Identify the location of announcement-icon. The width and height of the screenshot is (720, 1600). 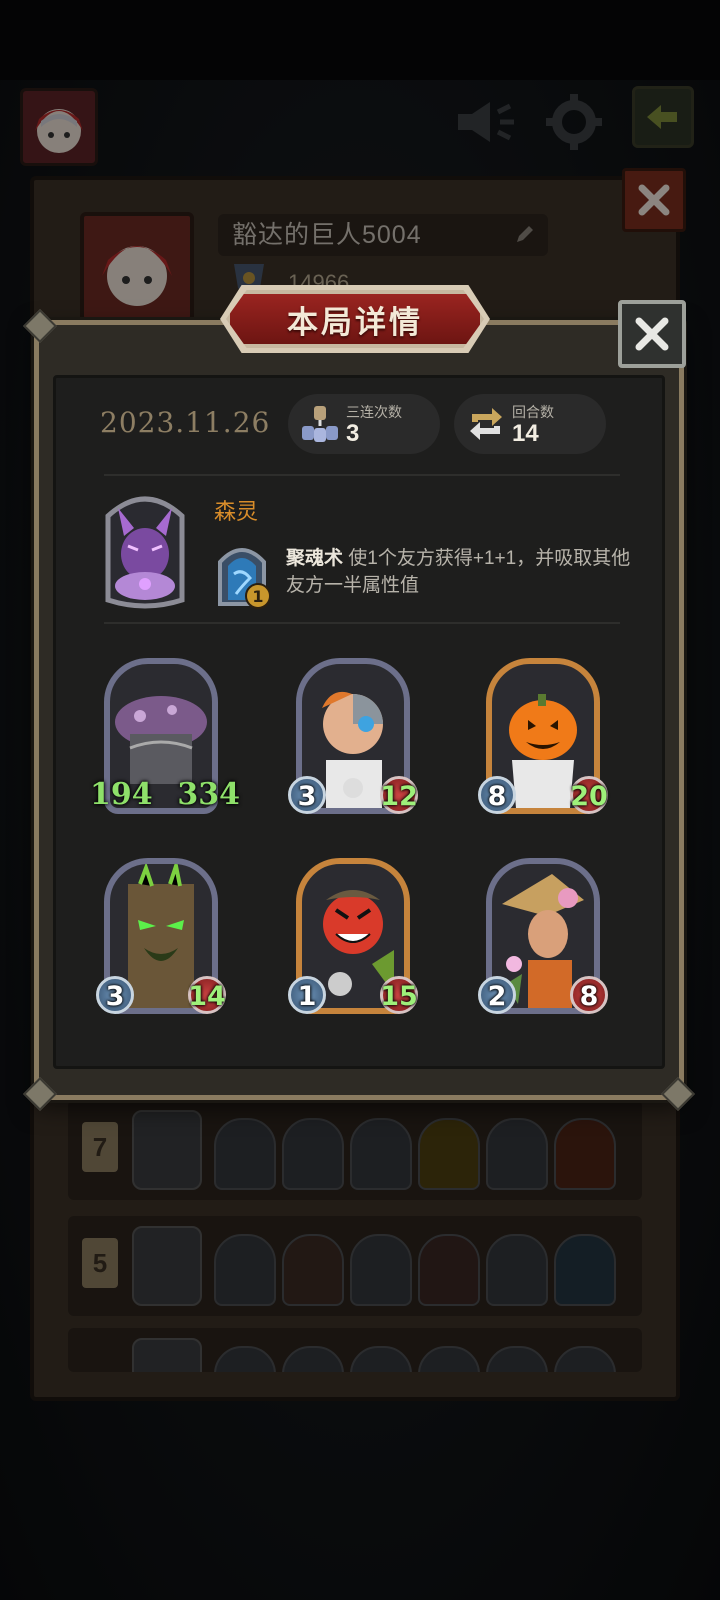
(486, 122).